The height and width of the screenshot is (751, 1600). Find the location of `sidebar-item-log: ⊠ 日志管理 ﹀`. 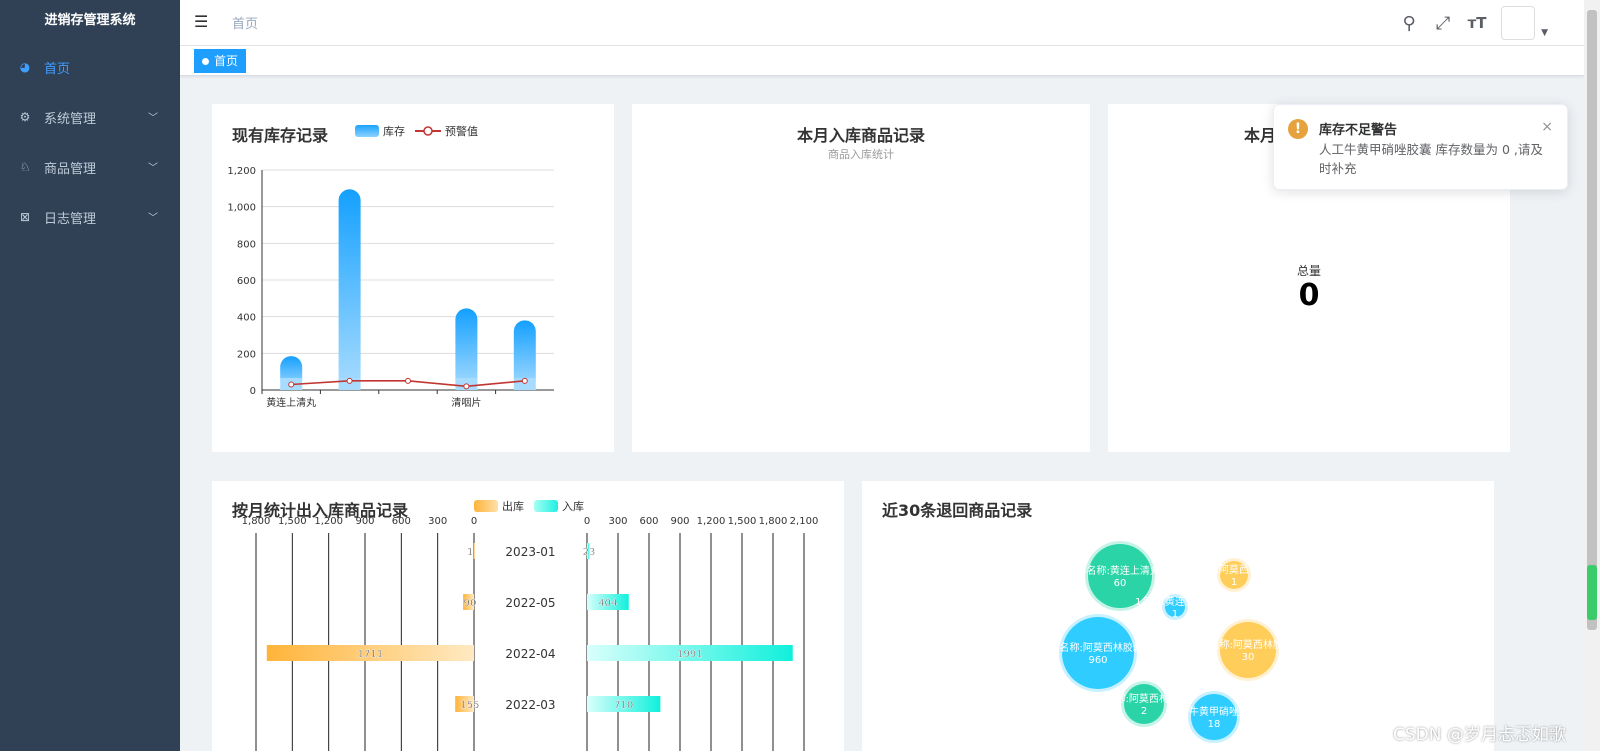

sidebar-item-log: ⊠ 日志管理 ﹀ is located at coordinates (90, 217).